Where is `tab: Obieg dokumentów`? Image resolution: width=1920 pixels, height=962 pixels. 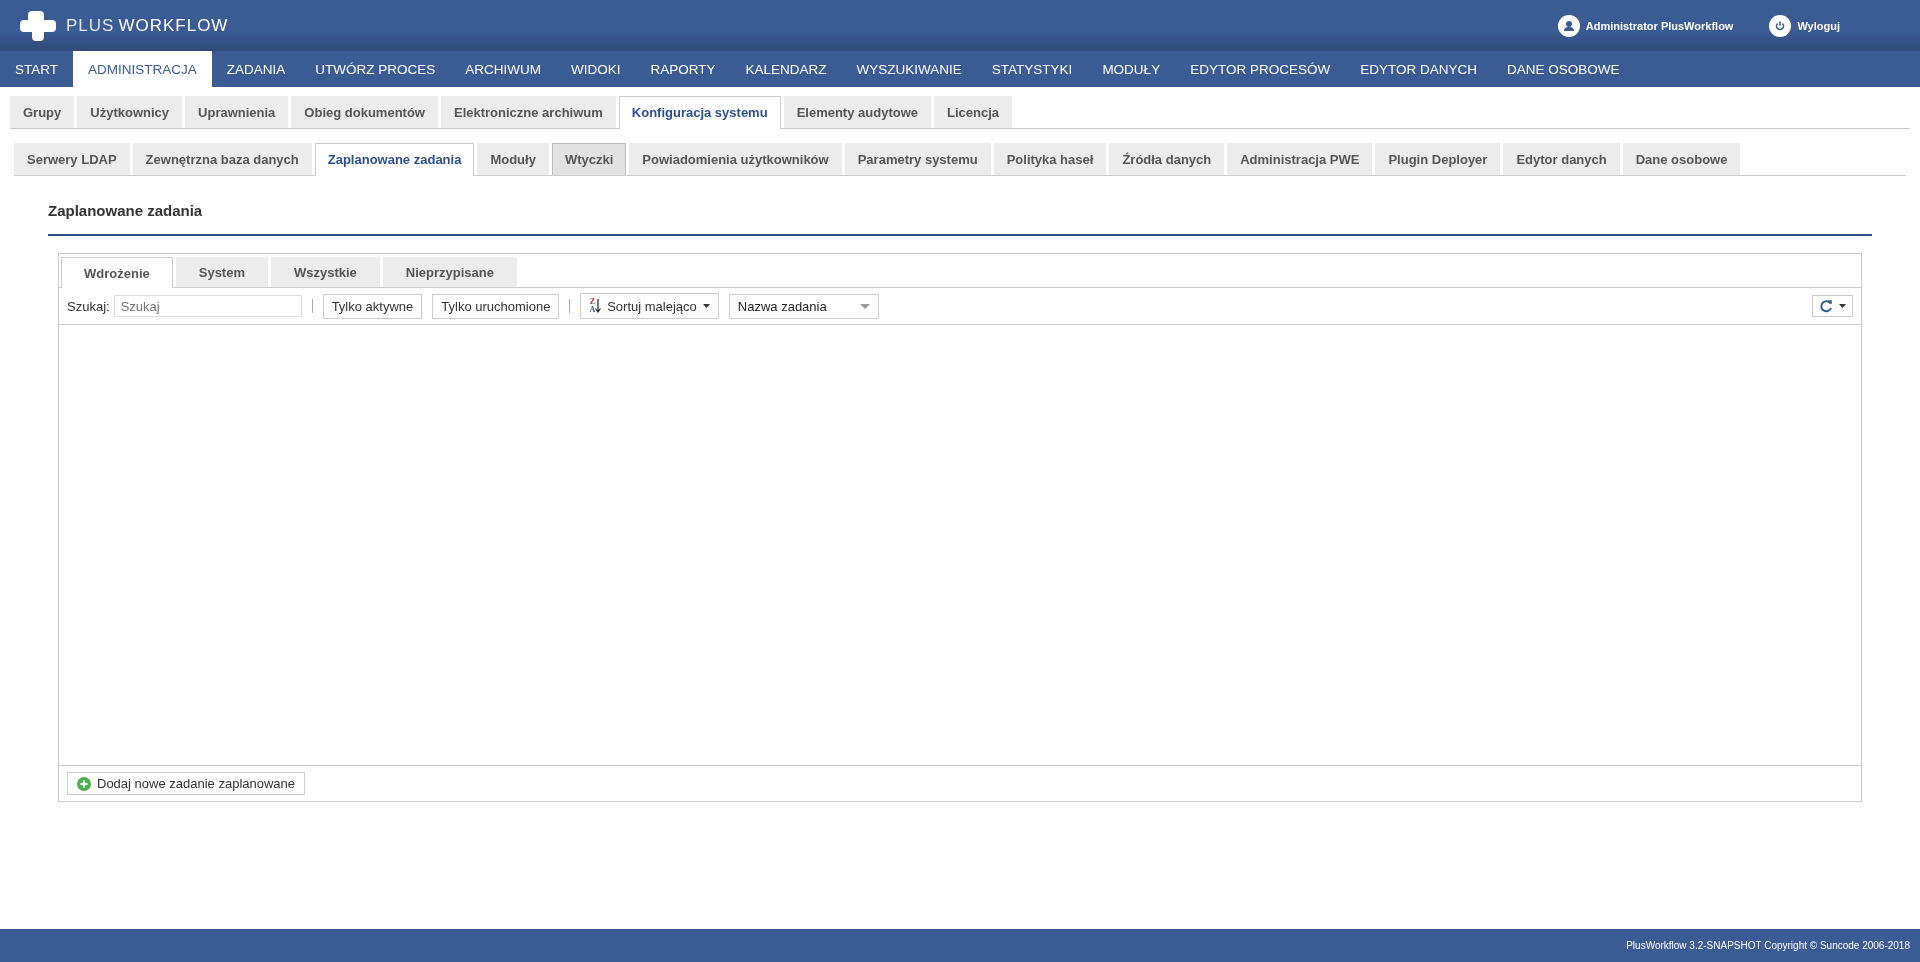
tab: Obieg dokumentów is located at coordinates (364, 112).